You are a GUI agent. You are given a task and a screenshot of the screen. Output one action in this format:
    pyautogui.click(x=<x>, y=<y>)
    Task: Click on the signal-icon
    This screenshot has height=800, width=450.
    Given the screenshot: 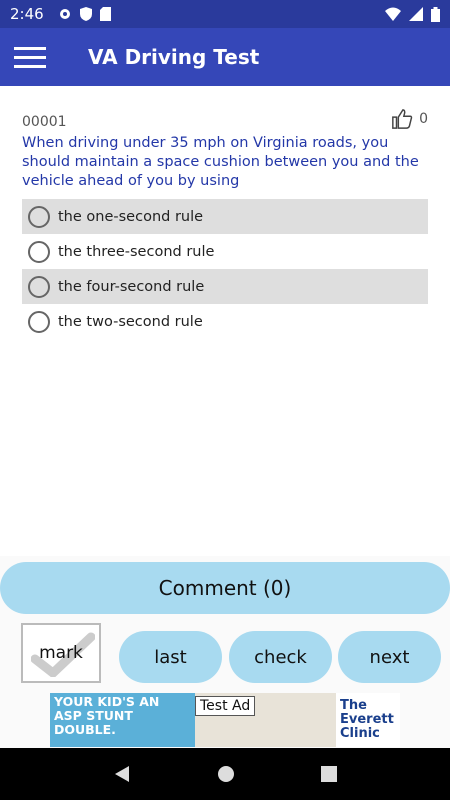 What is the action you would take?
    pyautogui.click(x=416, y=14)
    